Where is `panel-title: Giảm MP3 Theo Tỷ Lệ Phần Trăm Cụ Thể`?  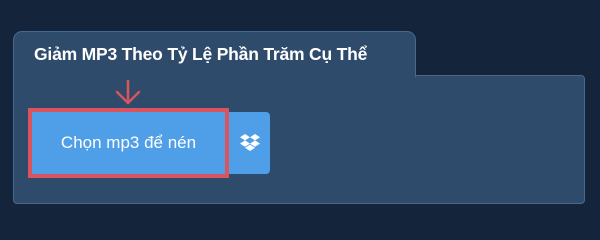
panel-title: Giảm MP3 Theo Tỷ Lệ Phần Trăm Cụ Thể is located at coordinates (201, 54).